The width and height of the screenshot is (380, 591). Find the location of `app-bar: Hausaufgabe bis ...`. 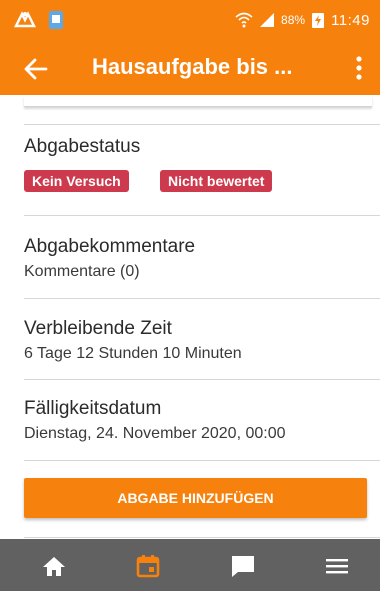

app-bar: Hausaufgabe bis ... is located at coordinates (190, 68).